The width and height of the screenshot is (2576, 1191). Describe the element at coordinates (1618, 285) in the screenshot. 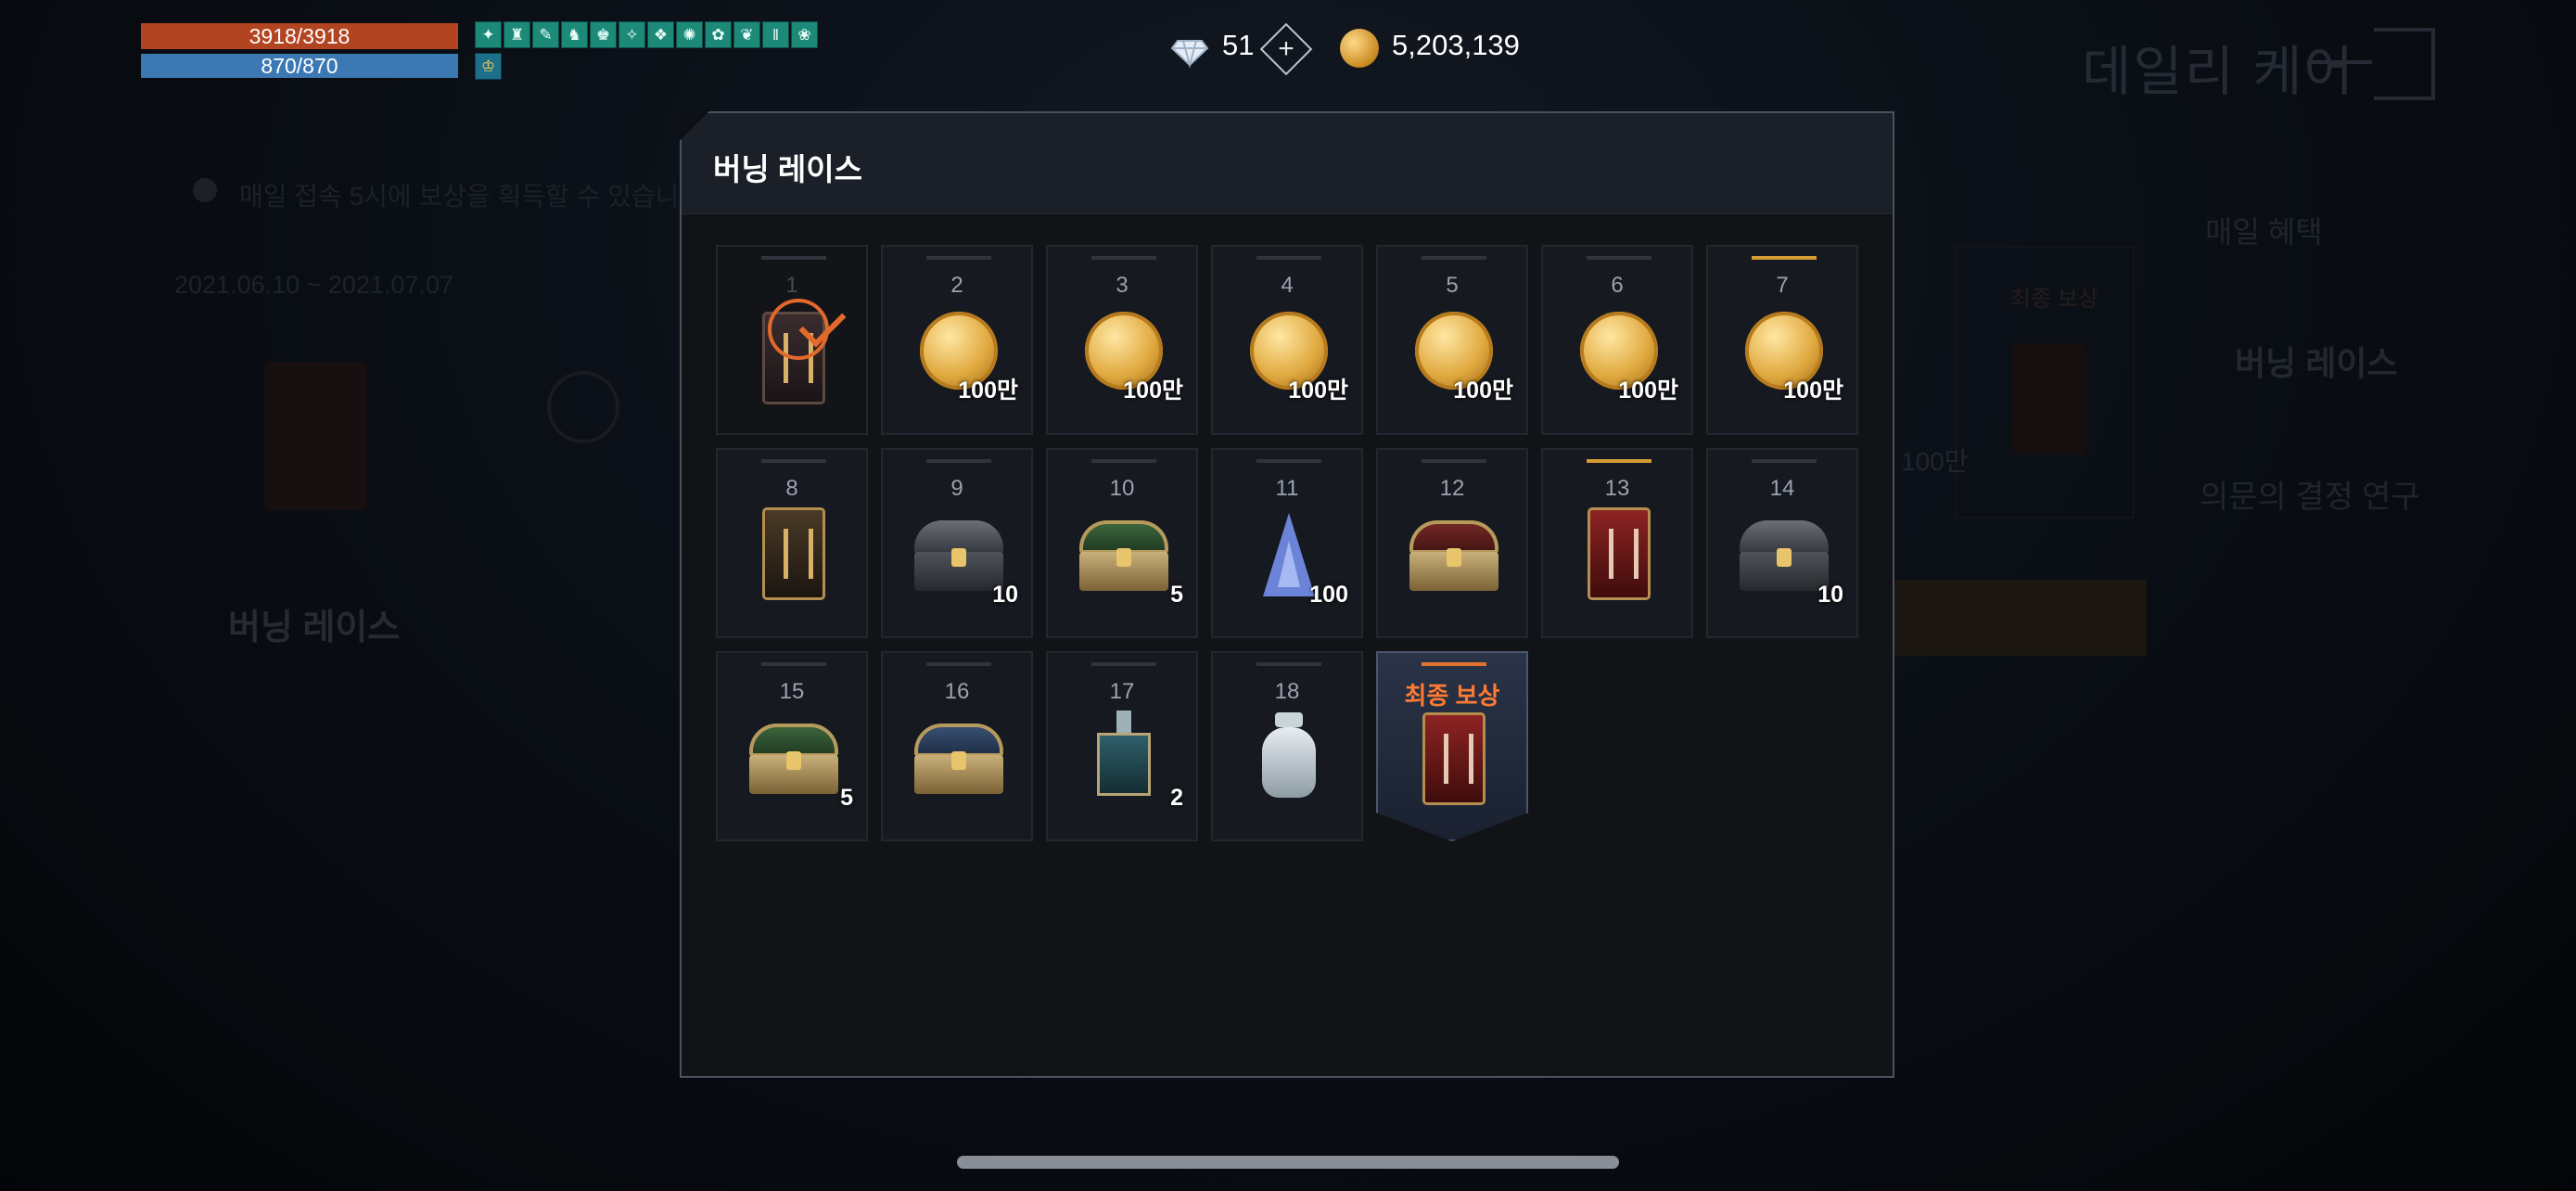

I see `reward-day-number: 6` at that location.